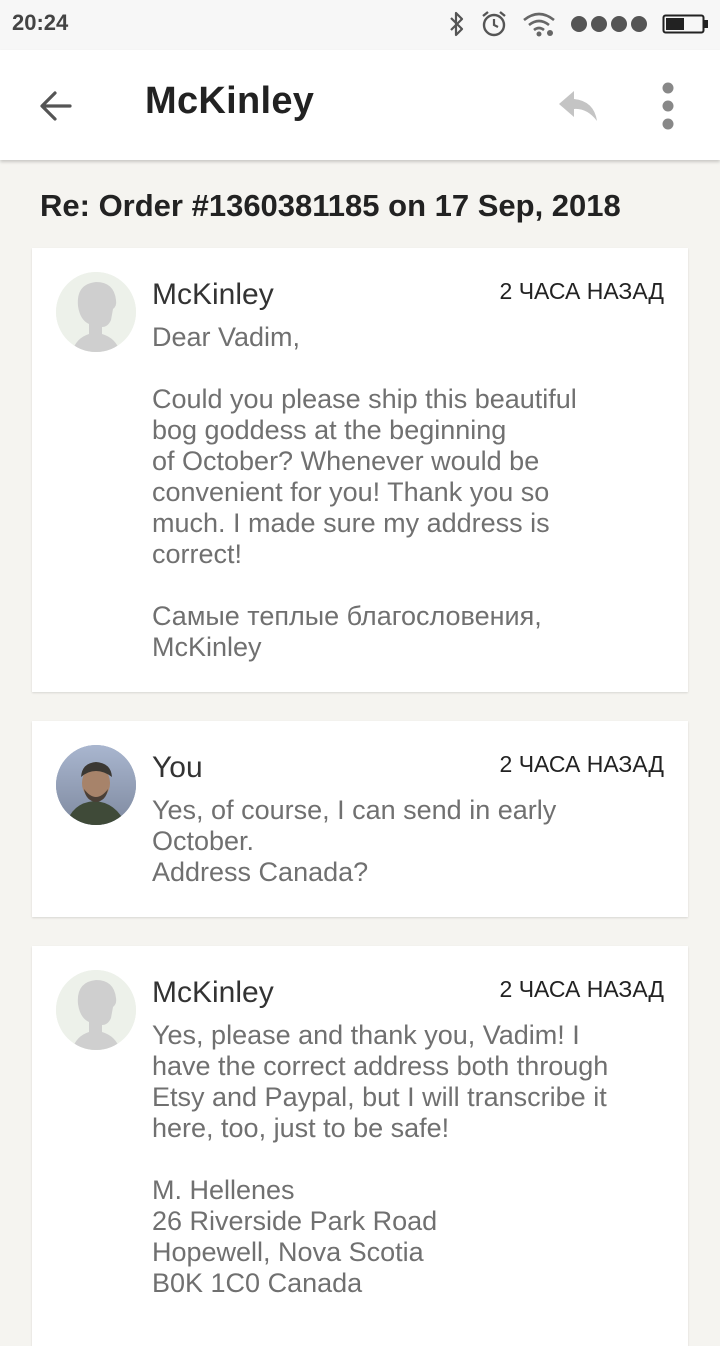  What do you see at coordinates (360, 25) in the screenshot?
I see `status-bar: 20:24` at bounding box center [360, 25].